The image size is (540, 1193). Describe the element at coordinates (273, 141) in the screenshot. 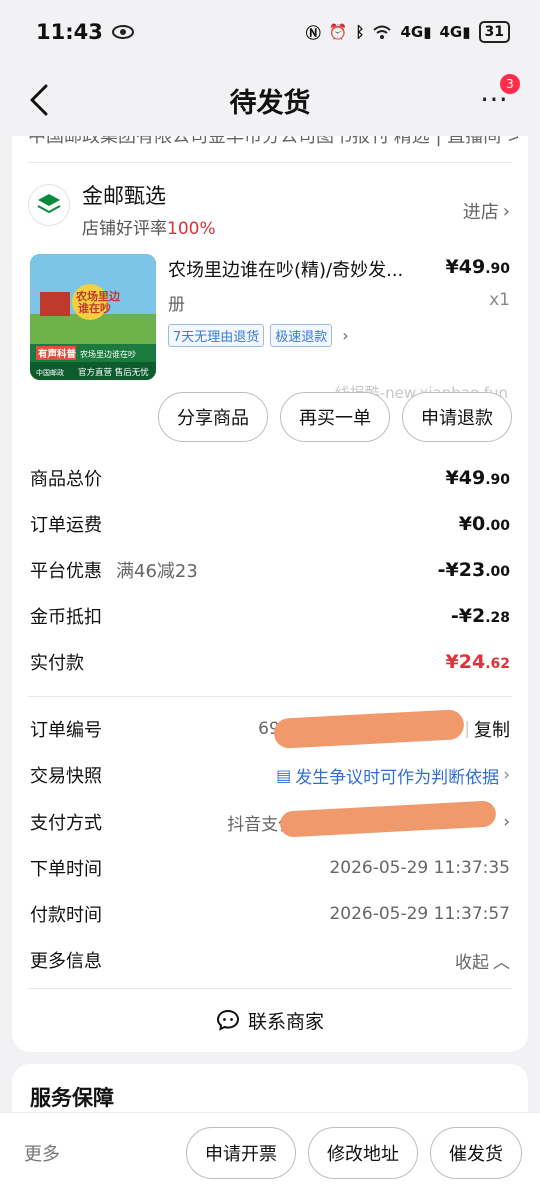

I see `previous-section-text: 中国邮政集团有限公司金华市分公司图书报刊 精选 | 直播间 >` at that location.